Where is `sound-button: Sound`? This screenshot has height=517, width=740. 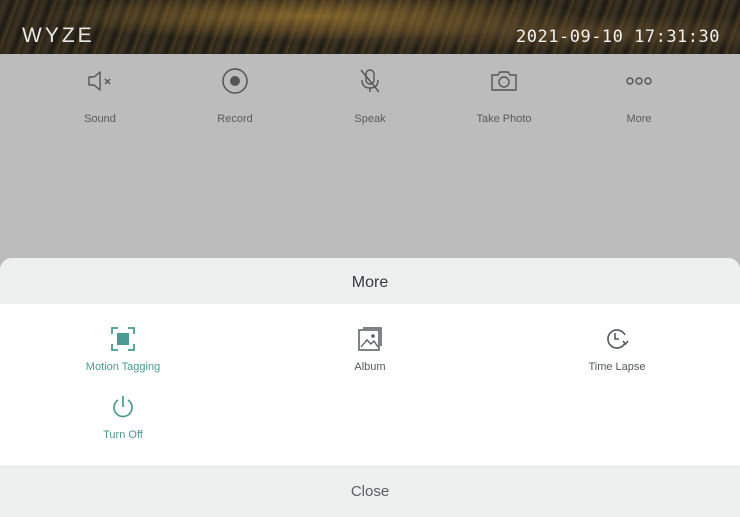 sound-button: Sound is located at coordinates (100, 95).